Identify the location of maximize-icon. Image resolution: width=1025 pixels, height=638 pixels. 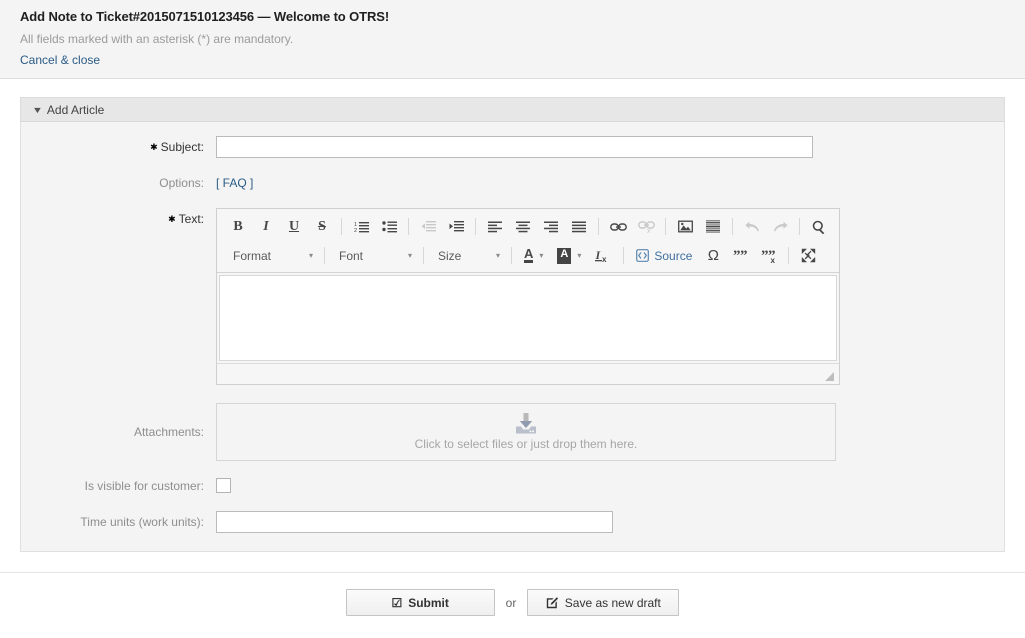
(808, 255).